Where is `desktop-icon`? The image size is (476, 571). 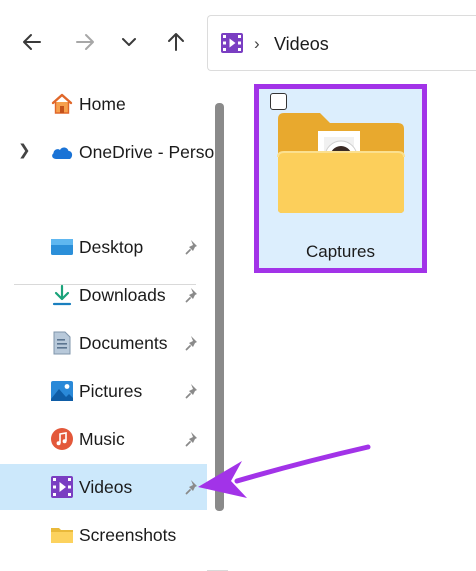 desktop-icon is located at coordinates (62, 247).